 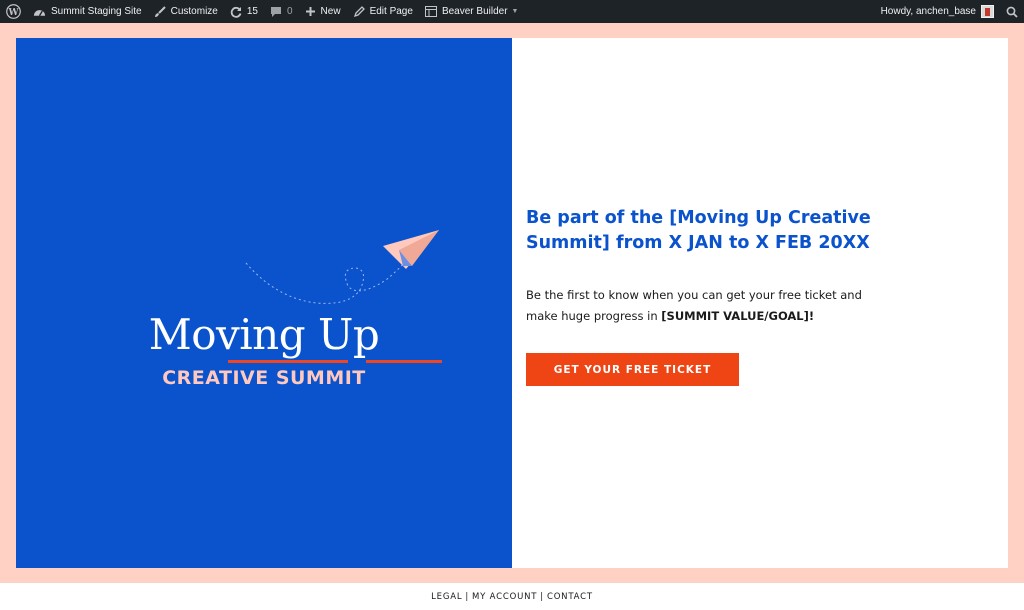 What do you see at coordinates (244, 11) in the screenshot?
I see `updates-link: 15` at bounding box center [244, 11].